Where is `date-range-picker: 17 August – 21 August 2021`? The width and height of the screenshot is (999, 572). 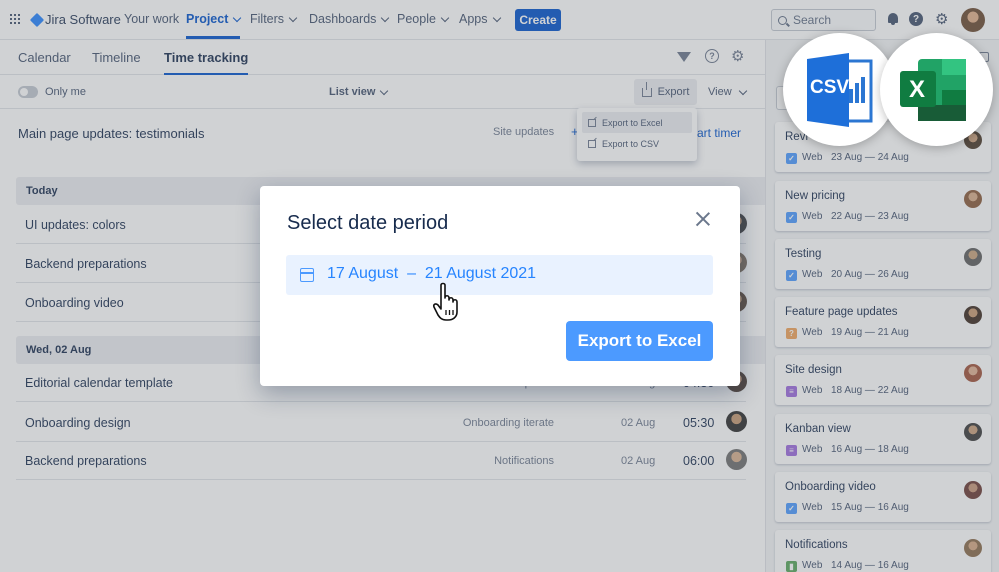 date-range-picker: 17 August – 21 August 2021 is located at coordinates (499, 275).